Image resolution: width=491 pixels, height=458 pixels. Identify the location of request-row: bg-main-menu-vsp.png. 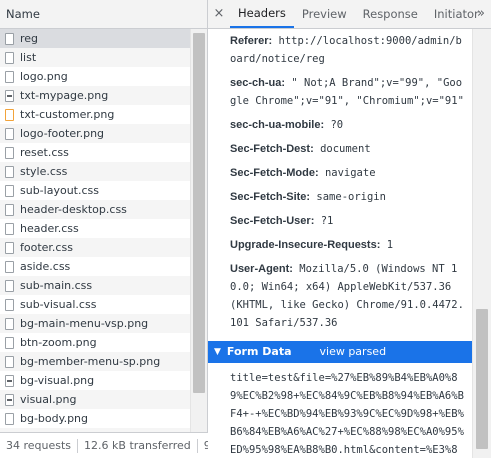
(95, 323).